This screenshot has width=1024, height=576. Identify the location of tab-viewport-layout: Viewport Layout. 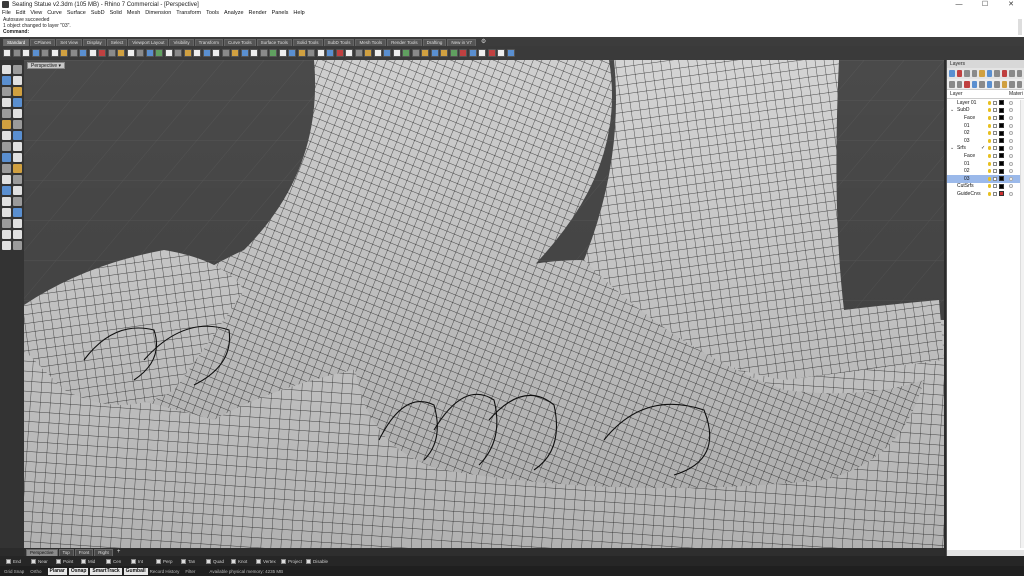
(148, 42).